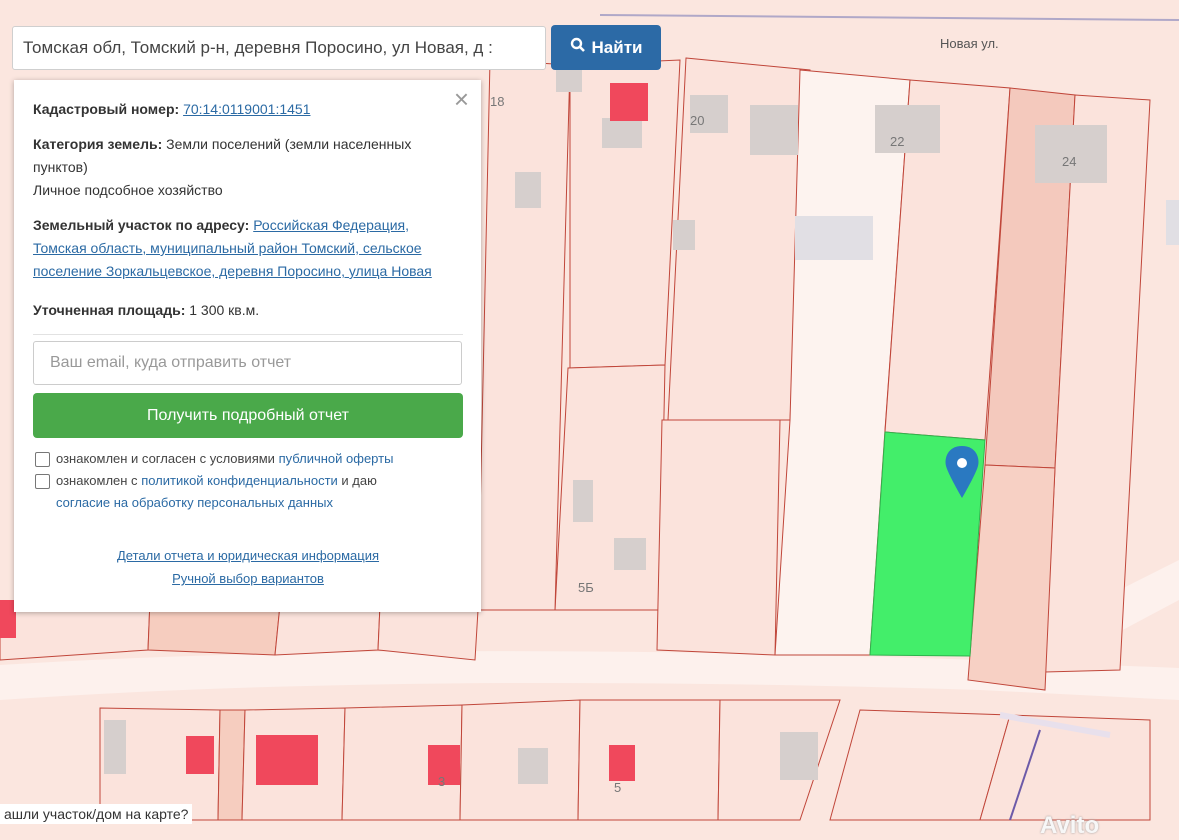 This screenshot has width=1179, height=840. What do you see at coordinates (441, 781) in the screenshot?
I see `plot-number-3: 3` at bounding box center [441, 781].